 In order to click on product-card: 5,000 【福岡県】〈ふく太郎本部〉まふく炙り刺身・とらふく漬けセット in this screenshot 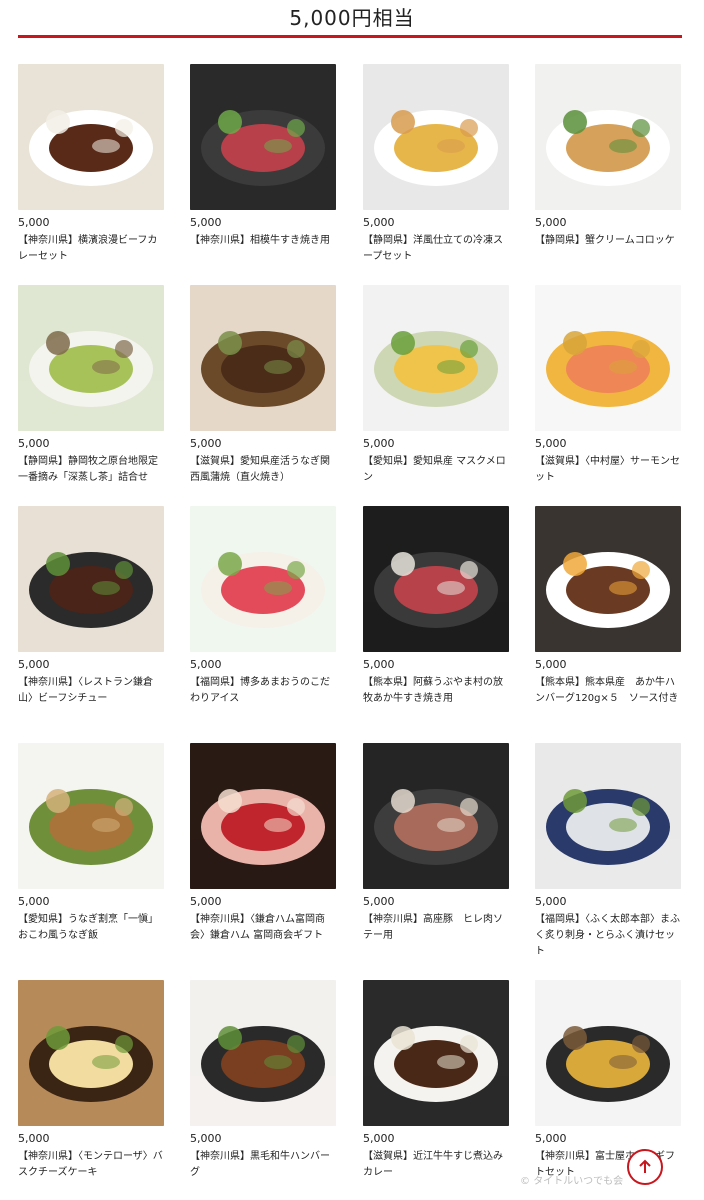, I will do `click(608, 850)`.